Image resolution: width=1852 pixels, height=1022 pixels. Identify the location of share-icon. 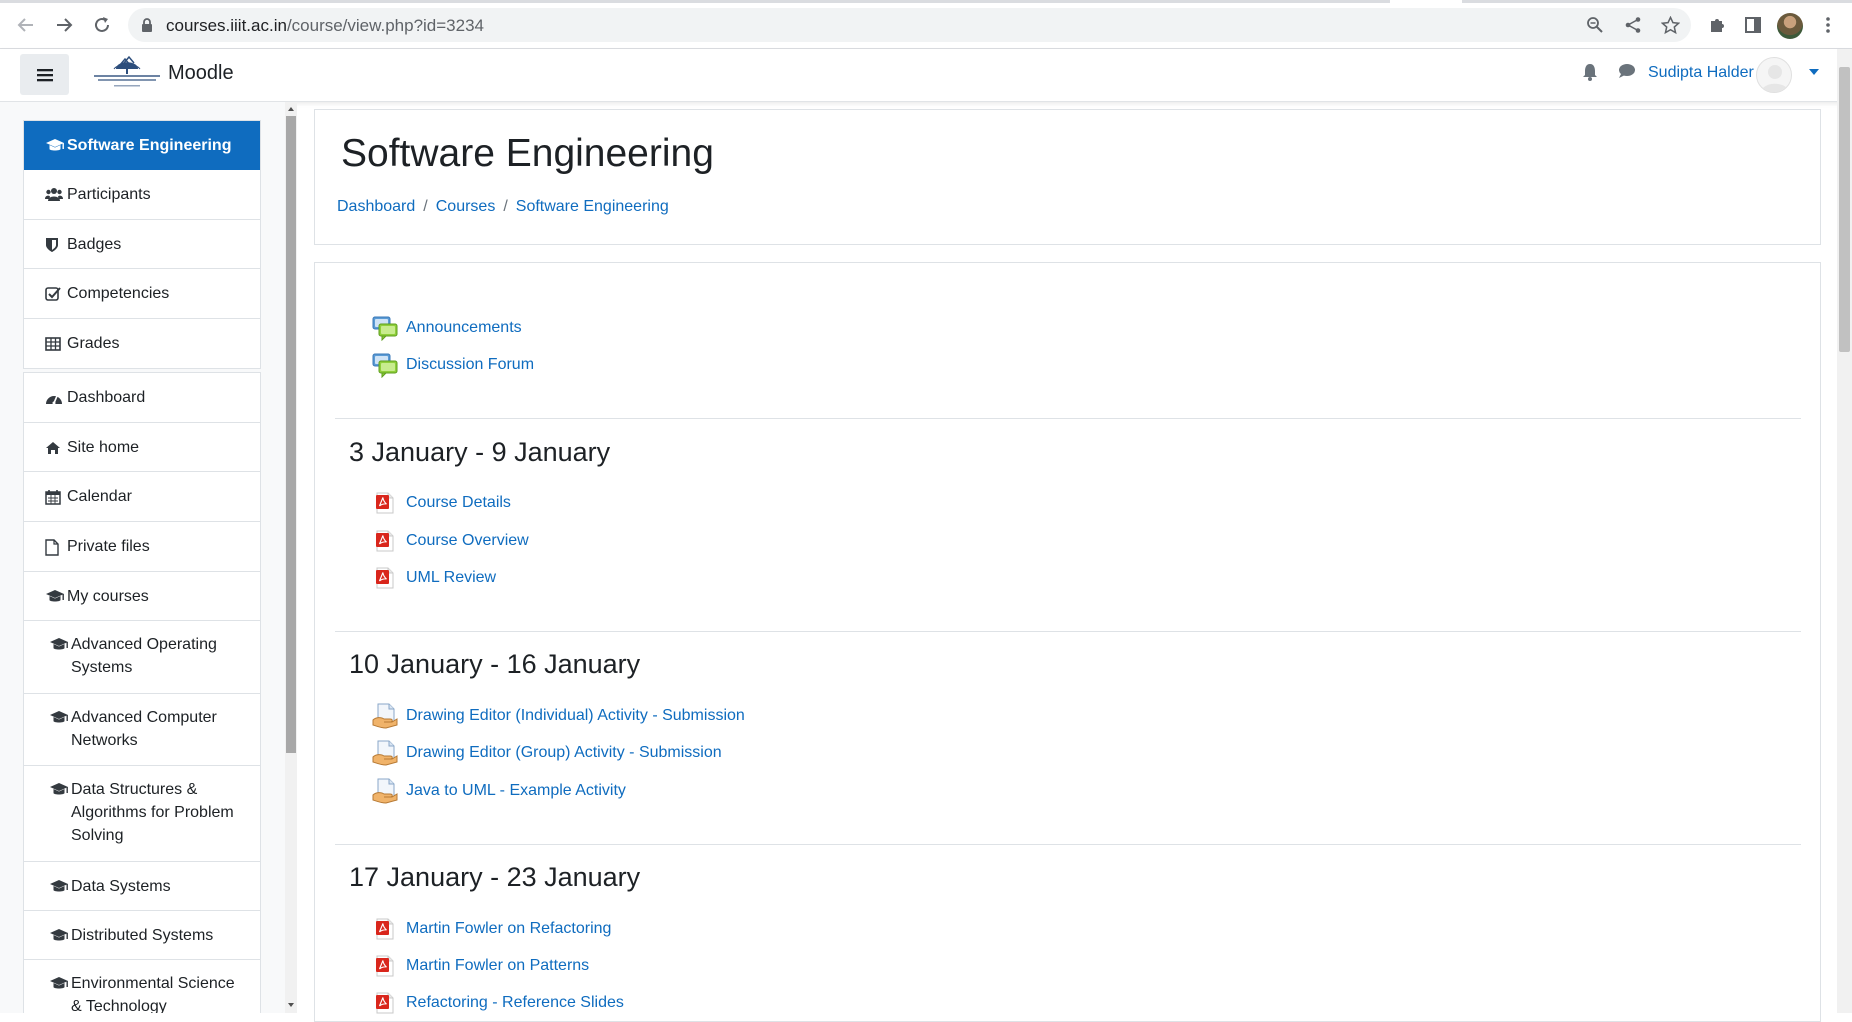
(1633, 25).